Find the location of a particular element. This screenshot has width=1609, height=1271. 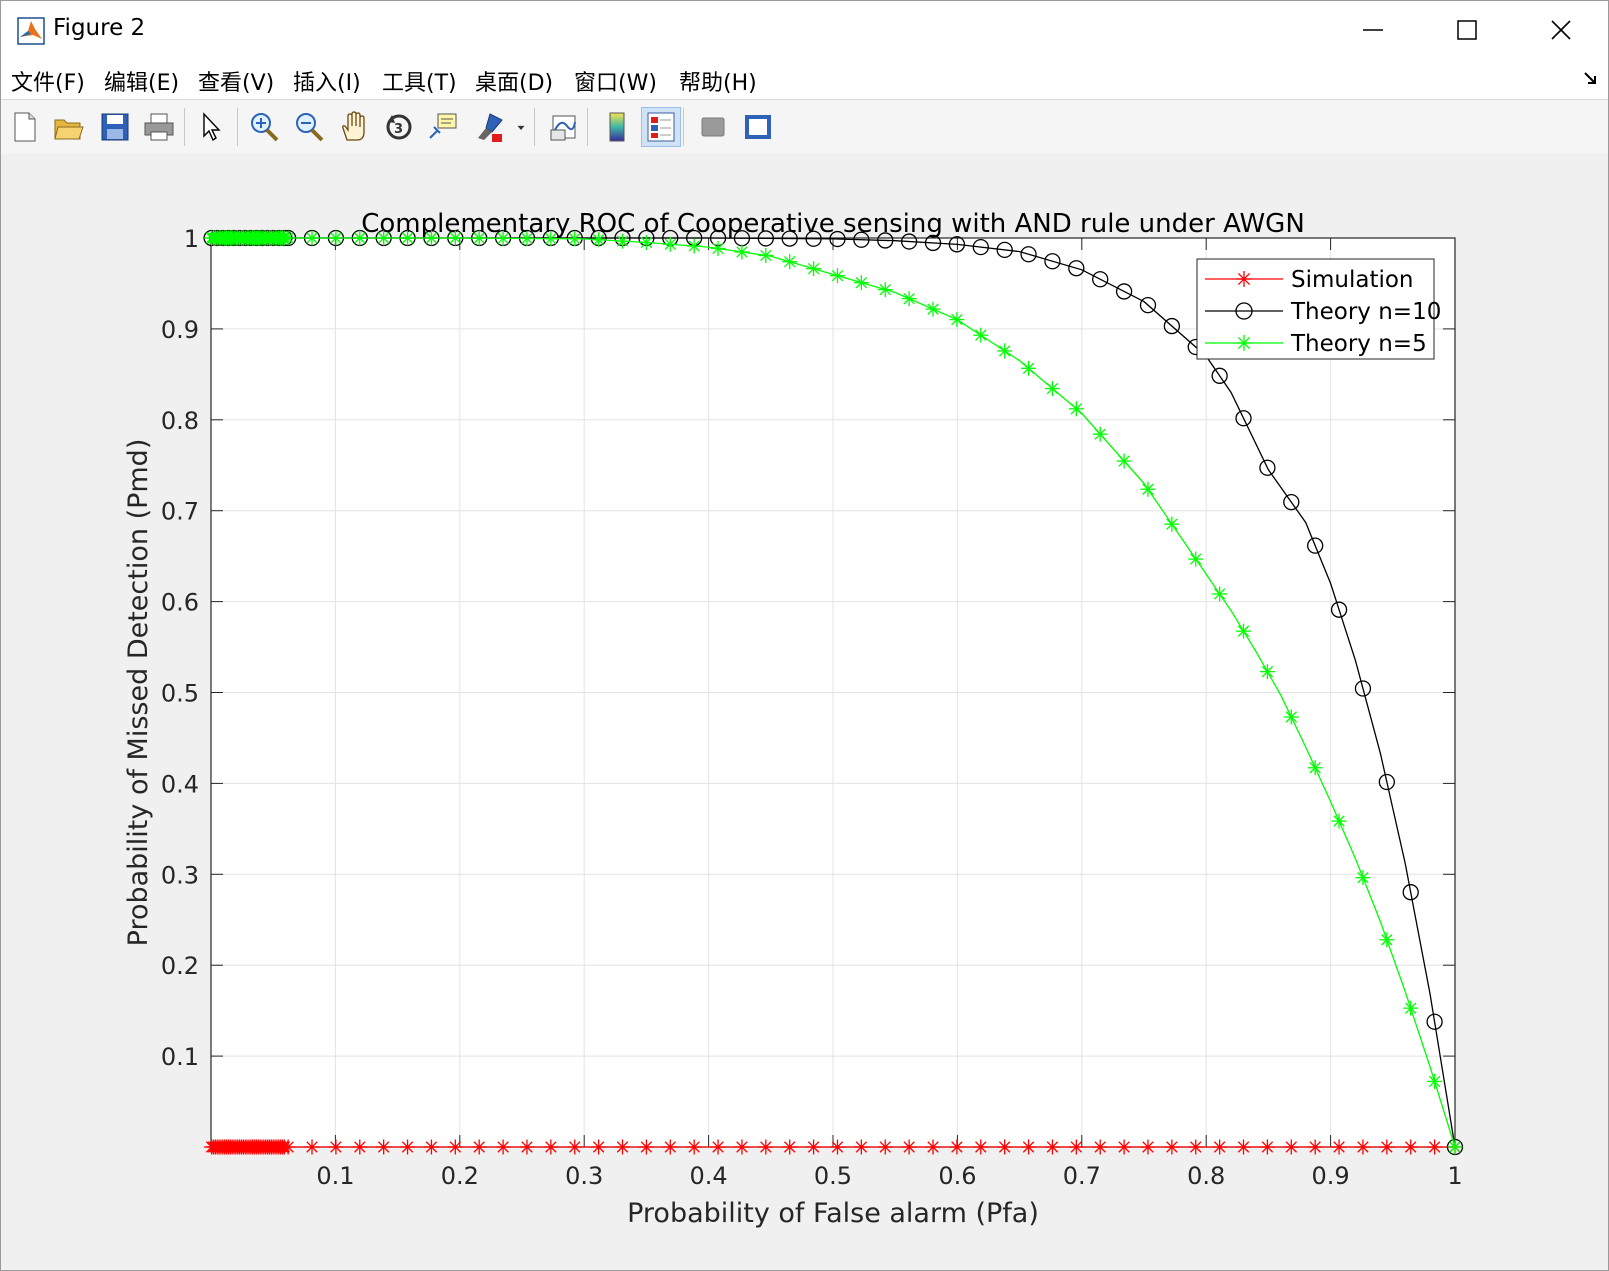

link-plot-button is located at coordinates (564, 127).